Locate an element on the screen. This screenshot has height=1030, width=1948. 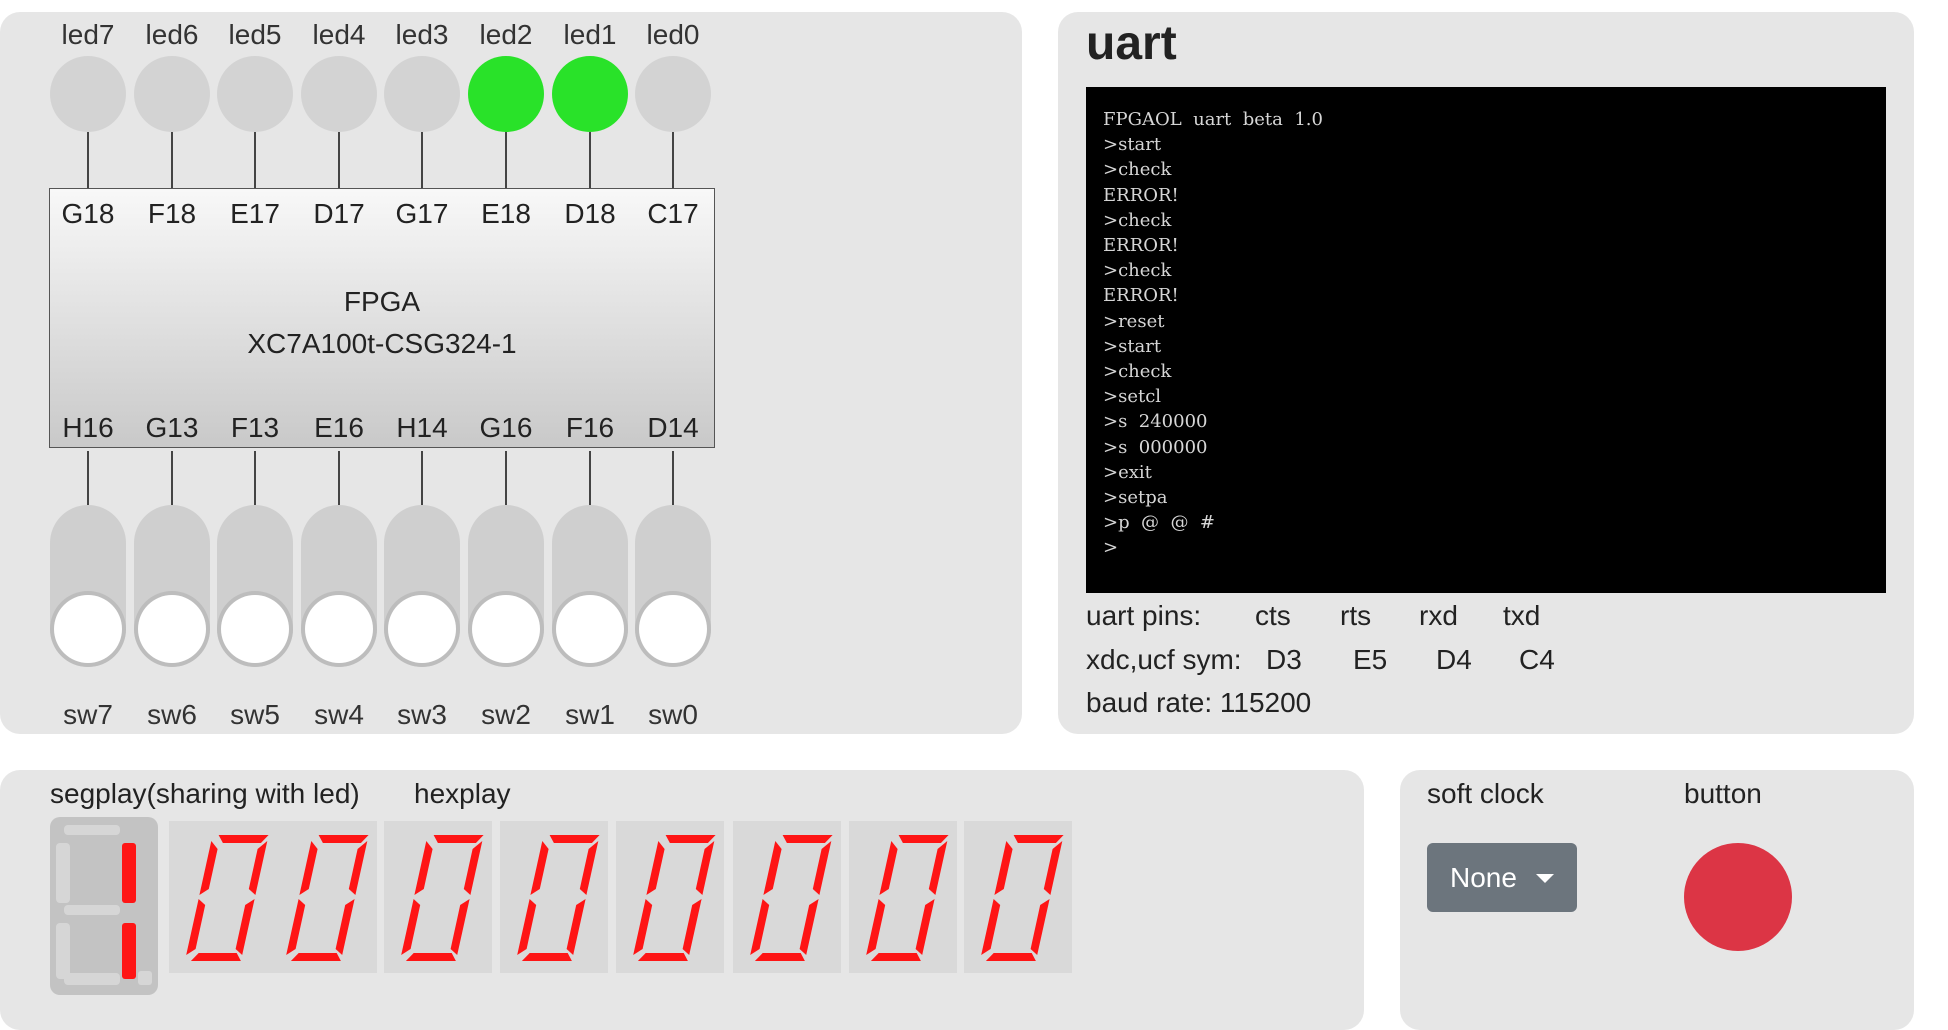
led-label: led5 is located at coordinates (255, 34).